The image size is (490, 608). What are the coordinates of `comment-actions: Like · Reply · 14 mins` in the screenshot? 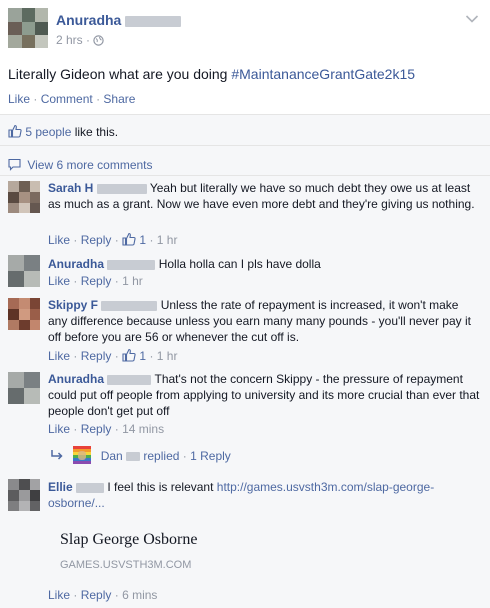 It's located at (106, 429).